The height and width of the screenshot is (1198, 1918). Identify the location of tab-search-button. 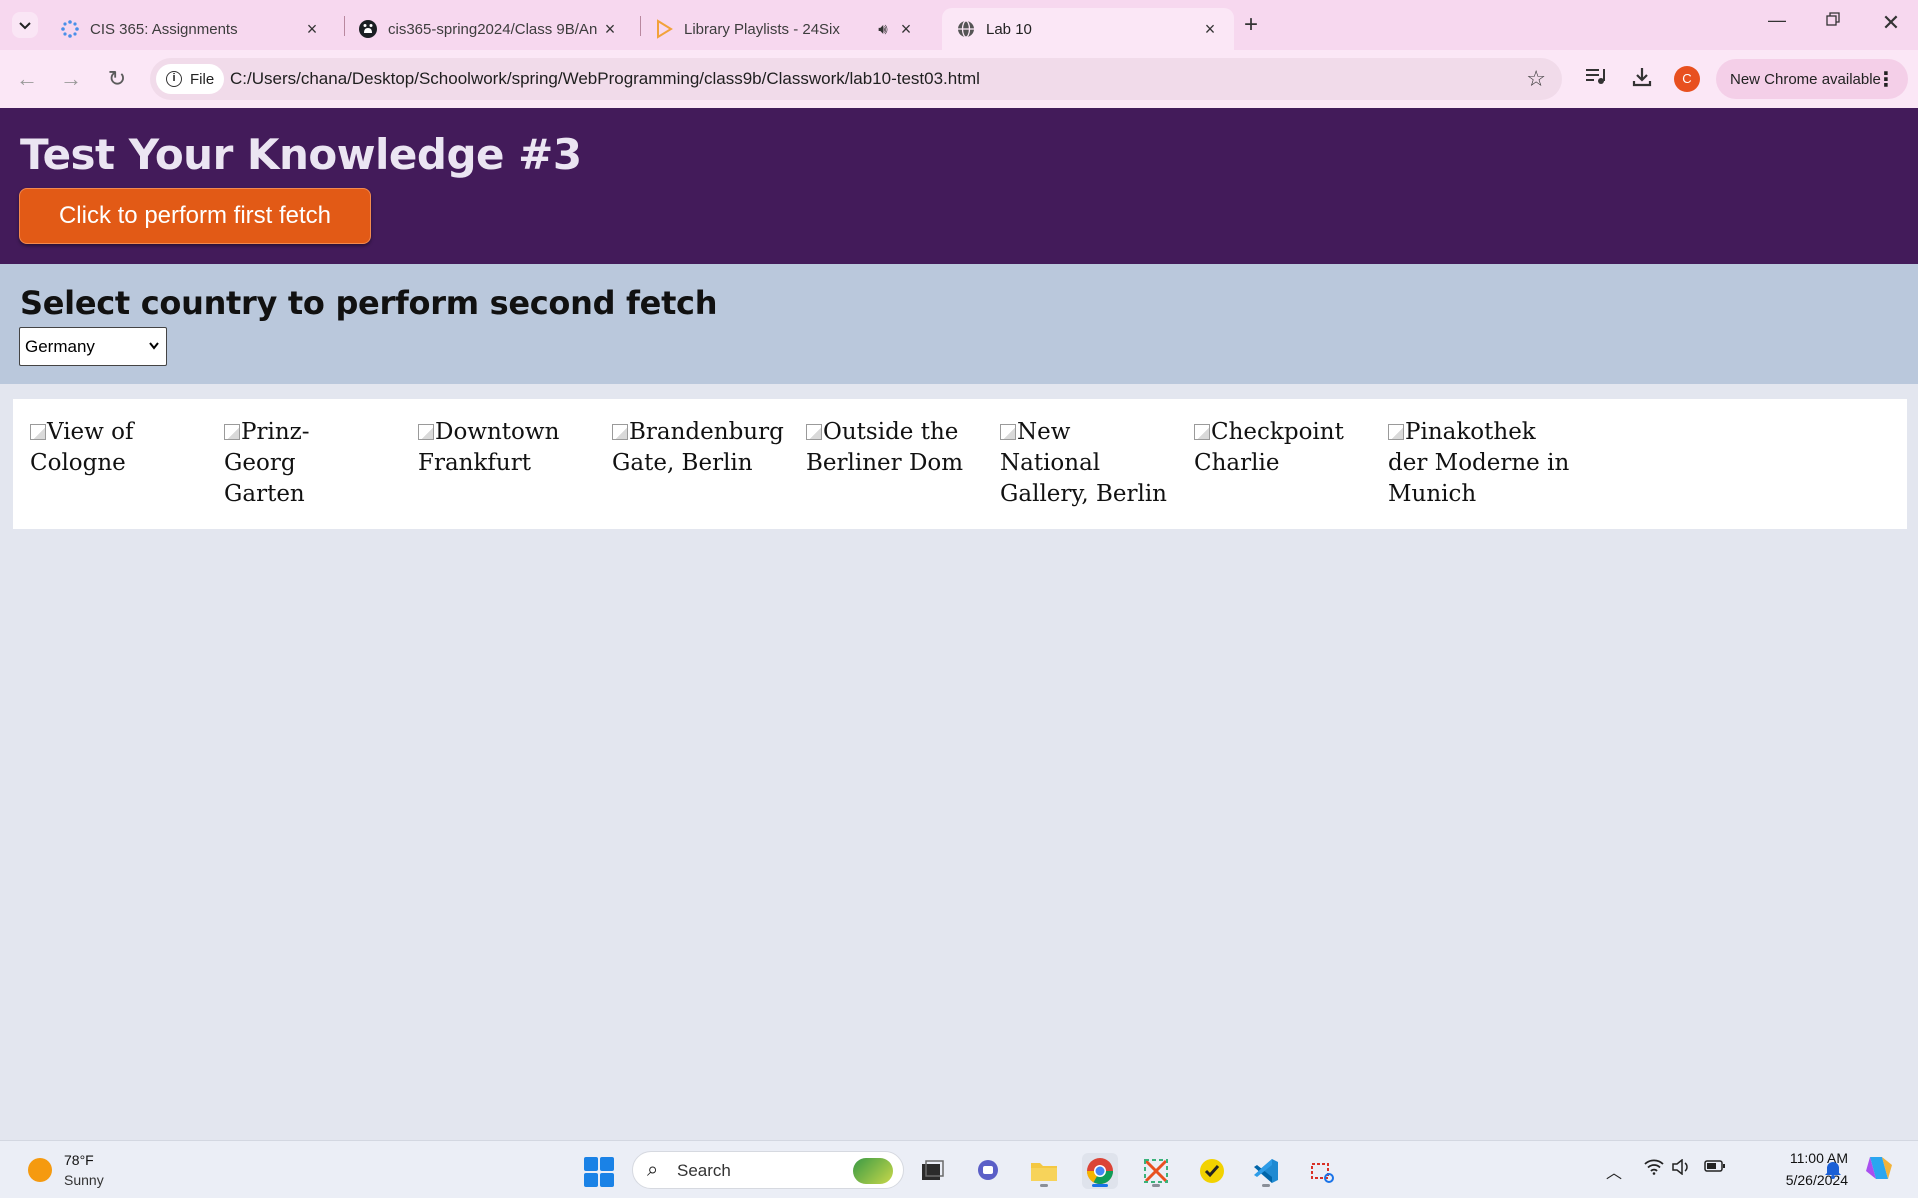
(25, 25).